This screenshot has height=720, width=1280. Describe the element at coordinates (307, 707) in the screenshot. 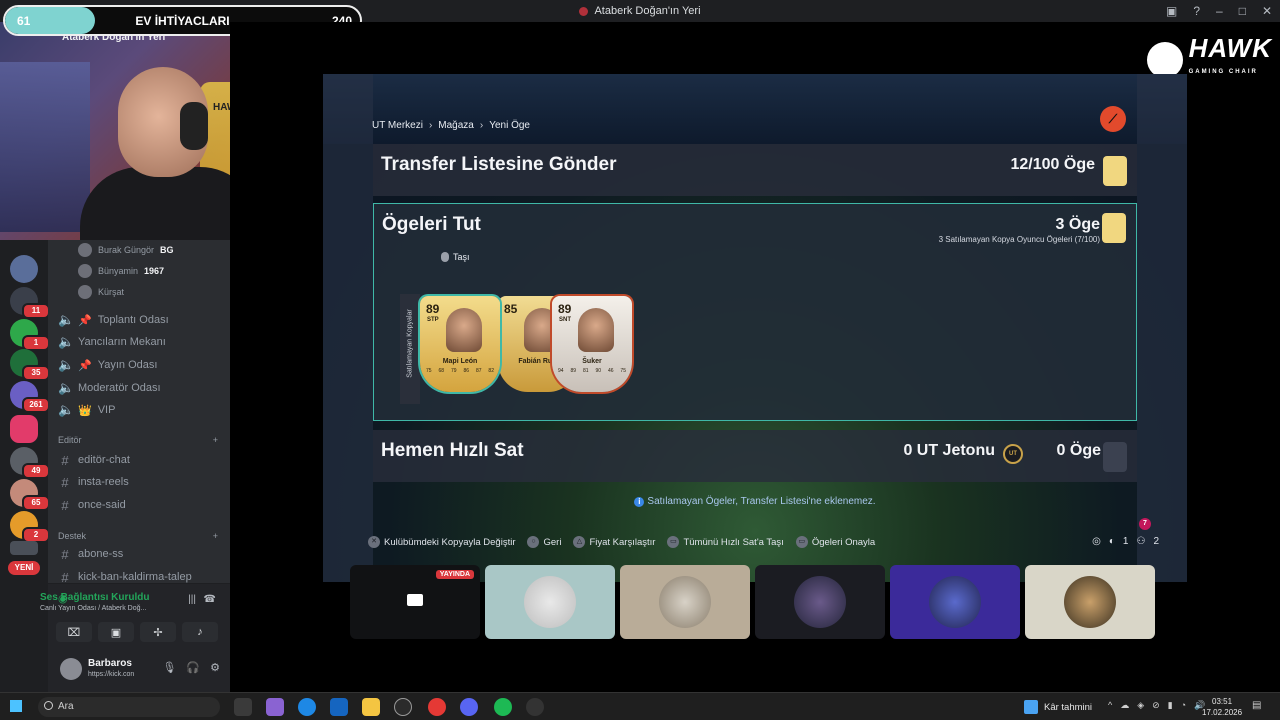

I see `edge-icon` at that location.